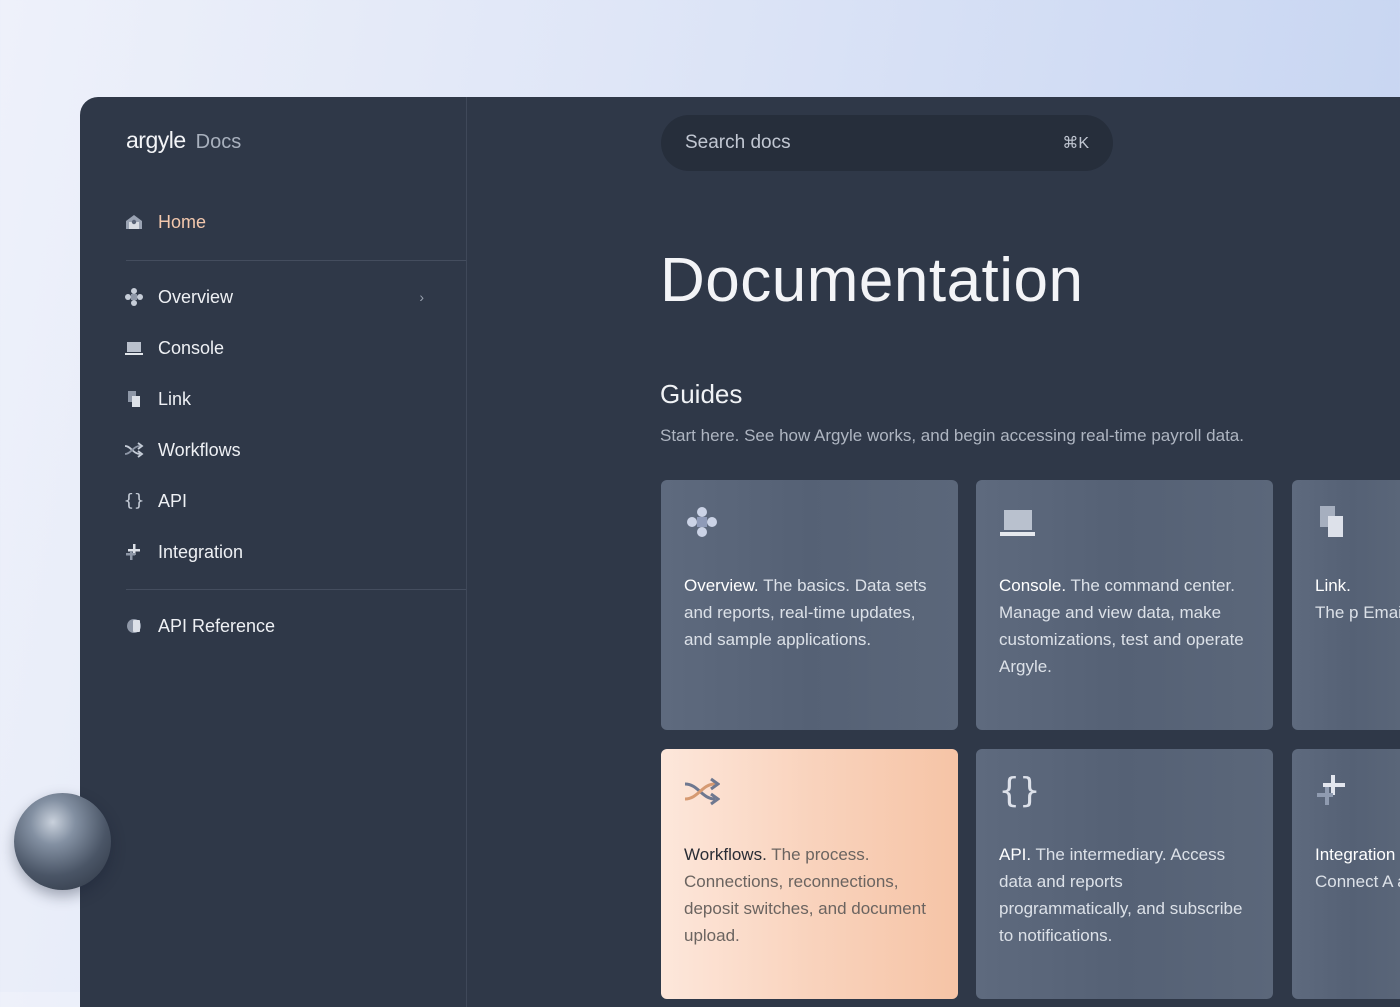 The width and height of the screenshot is (1400, 1007). I want to click on sidebar-item-label: Home, so click(182, 221).